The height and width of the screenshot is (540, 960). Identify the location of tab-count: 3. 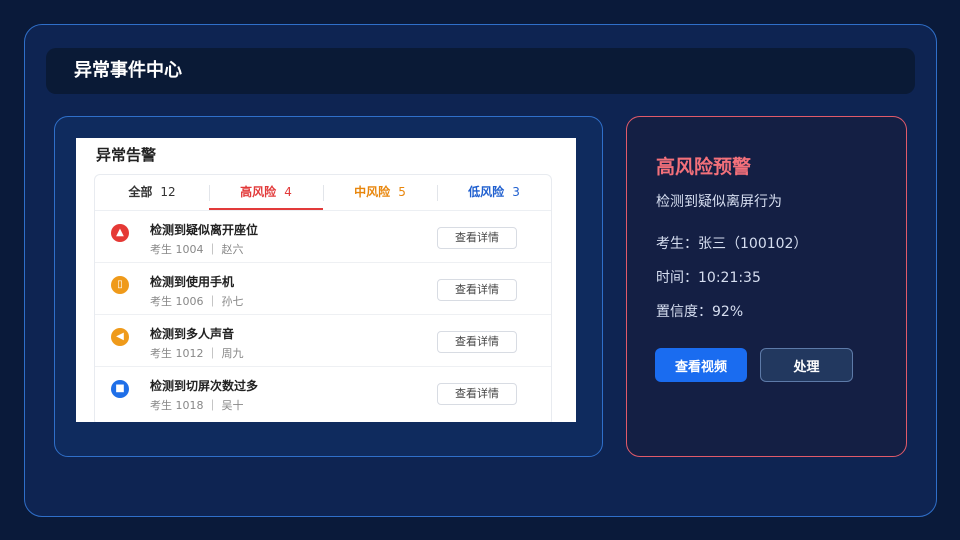
(516, 192).